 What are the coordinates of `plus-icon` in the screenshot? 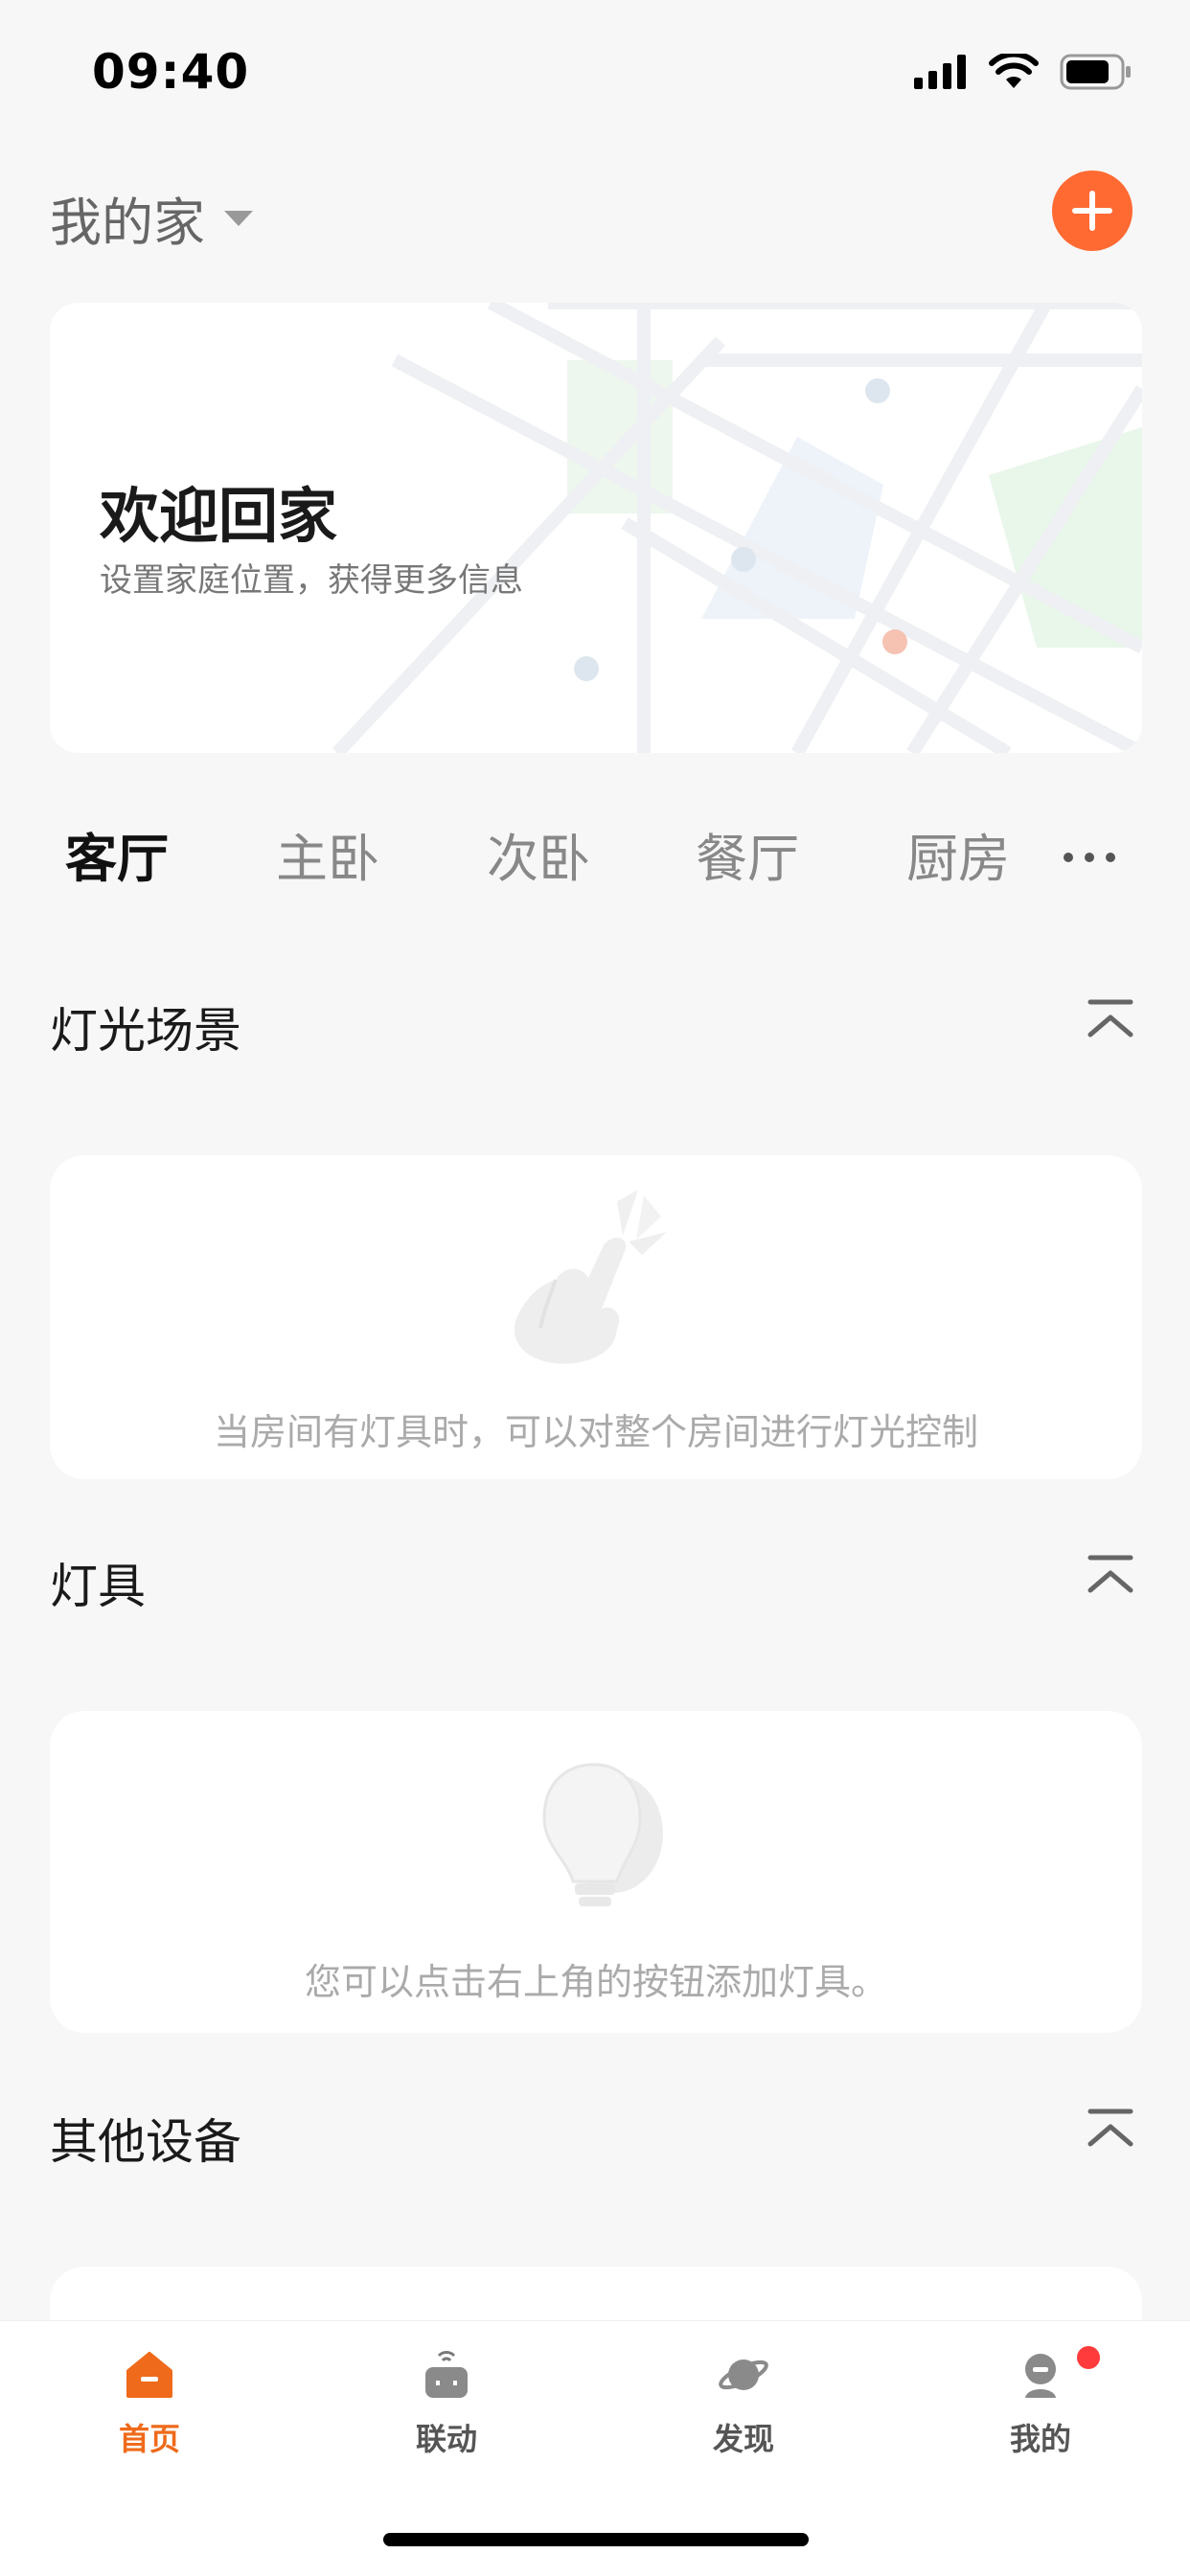 It's located at (1092, 211).